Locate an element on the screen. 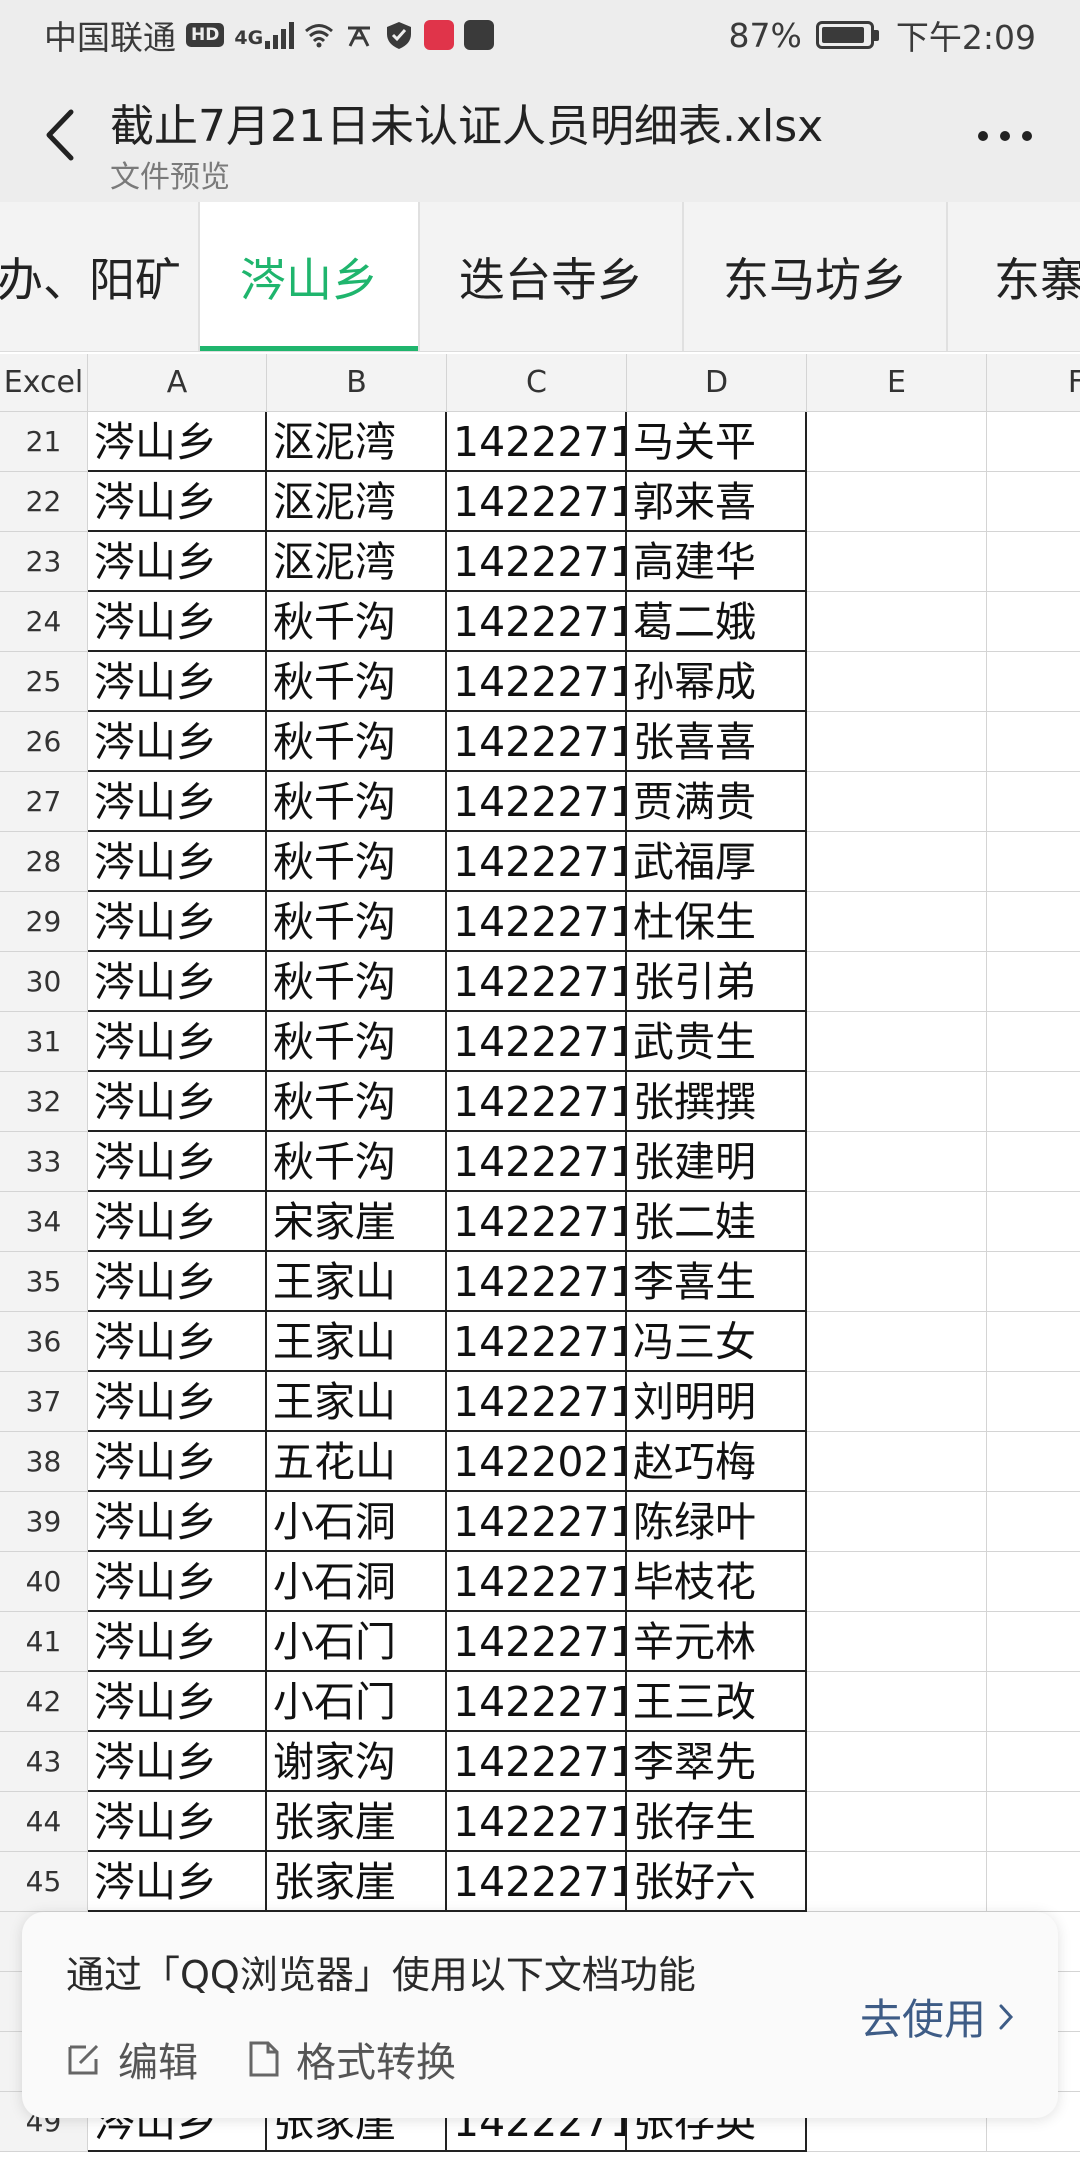  more-options-button is located at coordinates (1005, 135).